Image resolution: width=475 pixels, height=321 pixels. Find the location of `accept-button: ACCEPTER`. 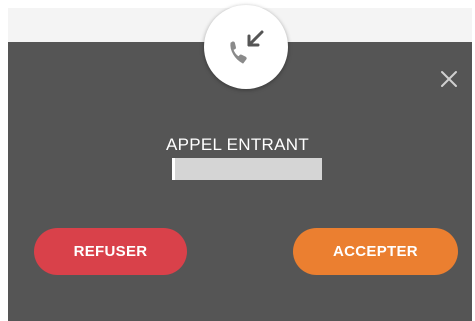

accept-button: ACCEPTER is located at coordinates (375, 251).